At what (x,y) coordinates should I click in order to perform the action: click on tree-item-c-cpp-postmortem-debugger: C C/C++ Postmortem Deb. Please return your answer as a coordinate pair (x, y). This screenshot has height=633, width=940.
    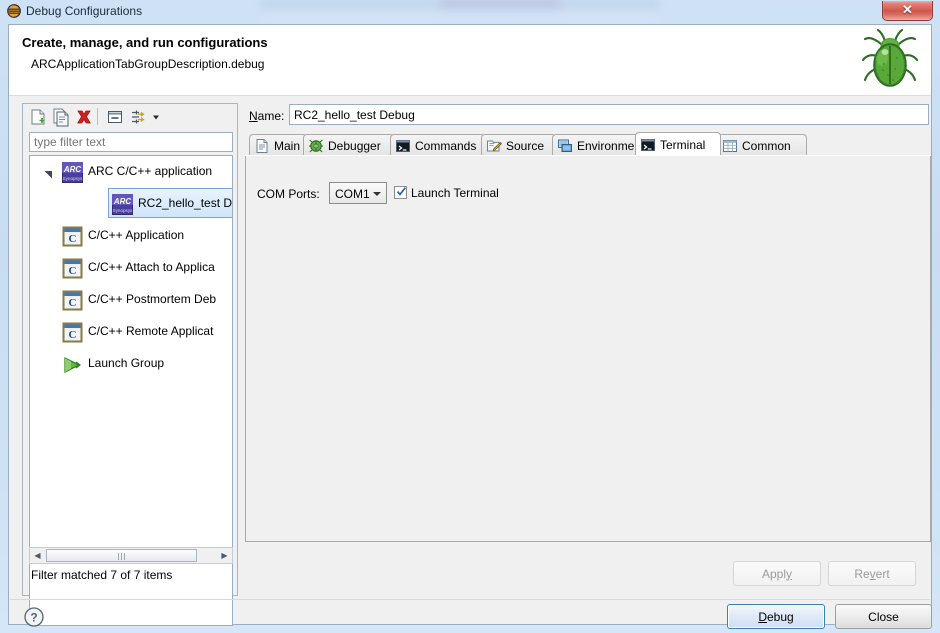
    Looking at the image, I should click on (131, 300).